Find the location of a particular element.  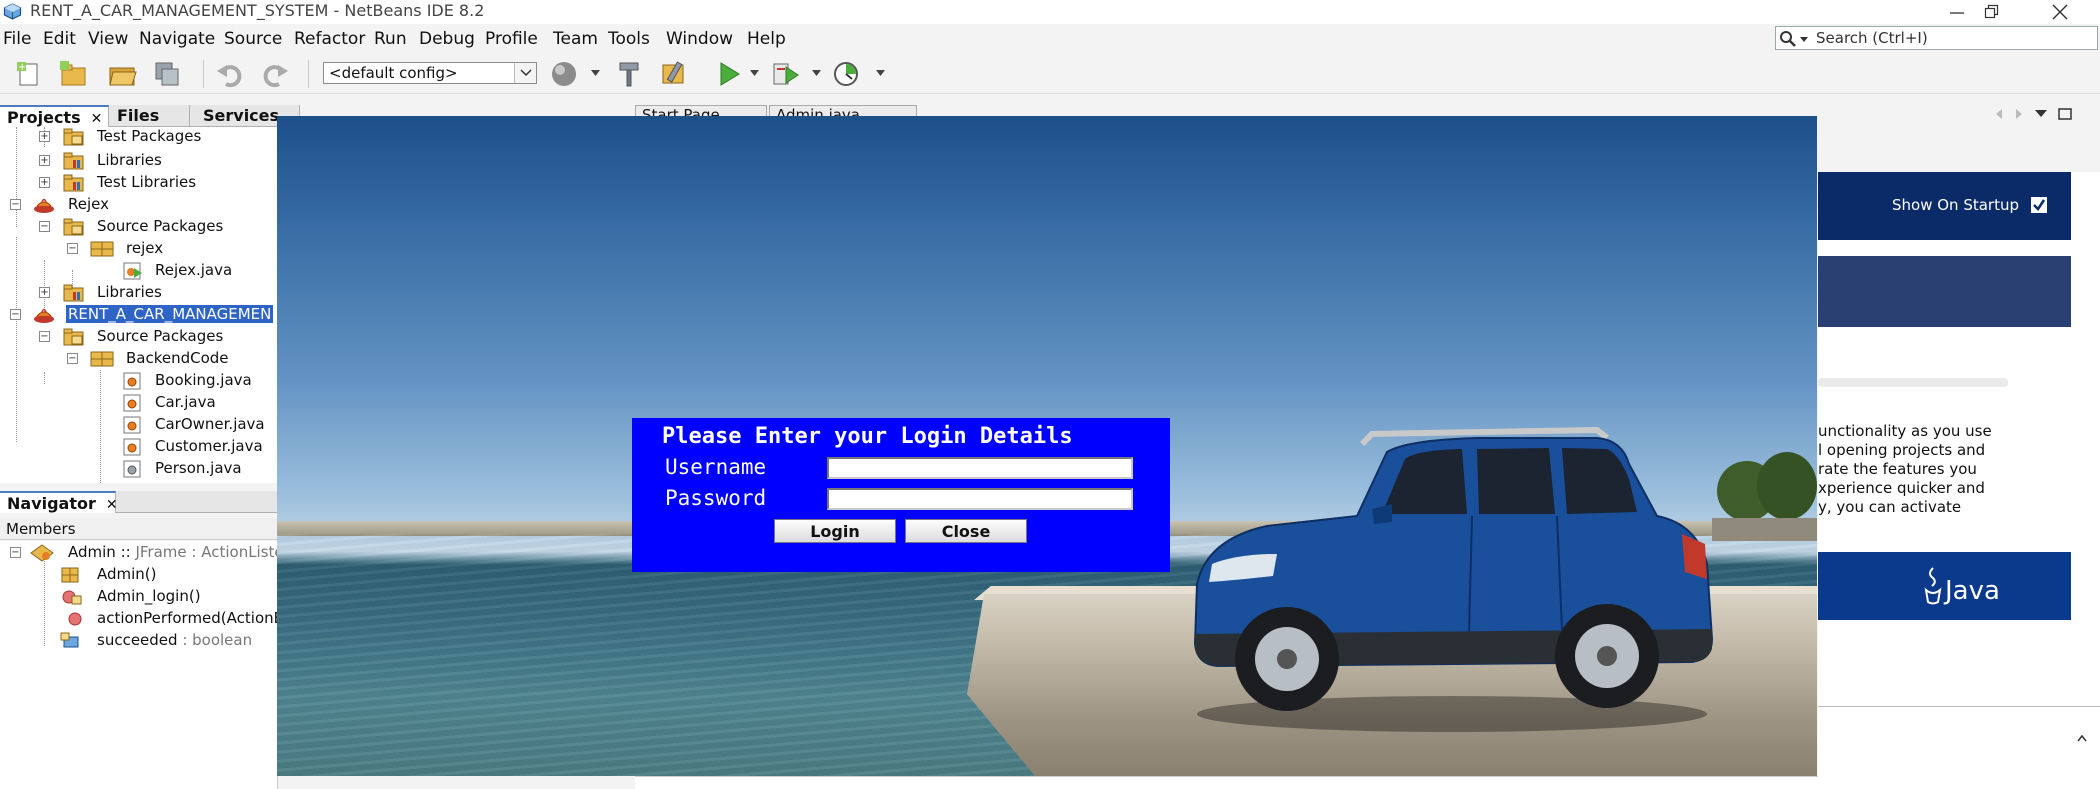

profiler-gauge-icon is located at coordinates (846, 74).